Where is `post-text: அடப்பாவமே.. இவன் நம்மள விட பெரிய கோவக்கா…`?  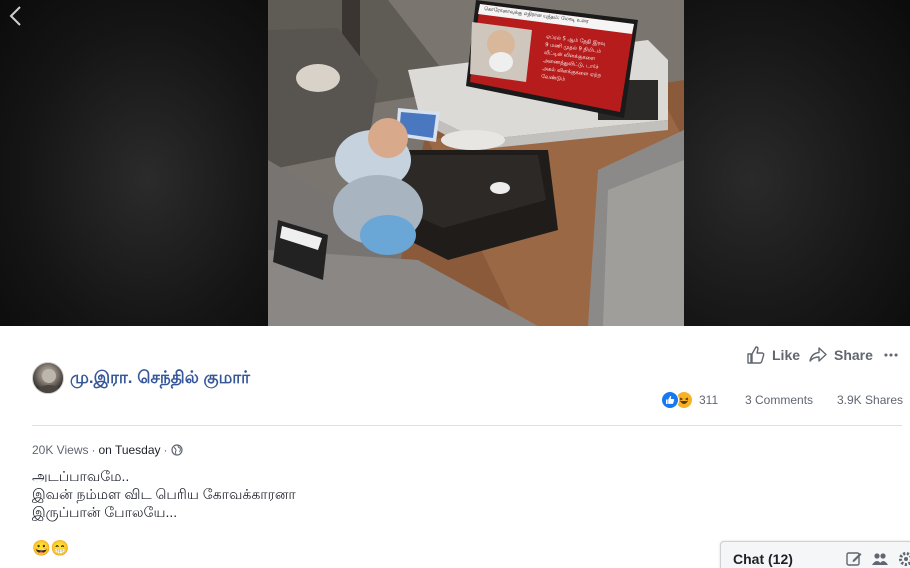 post-text: அடப்பாவமே.. இவன் நம்மள விட பெரிய கோவக்கா… is located at coordinates (164, 494).